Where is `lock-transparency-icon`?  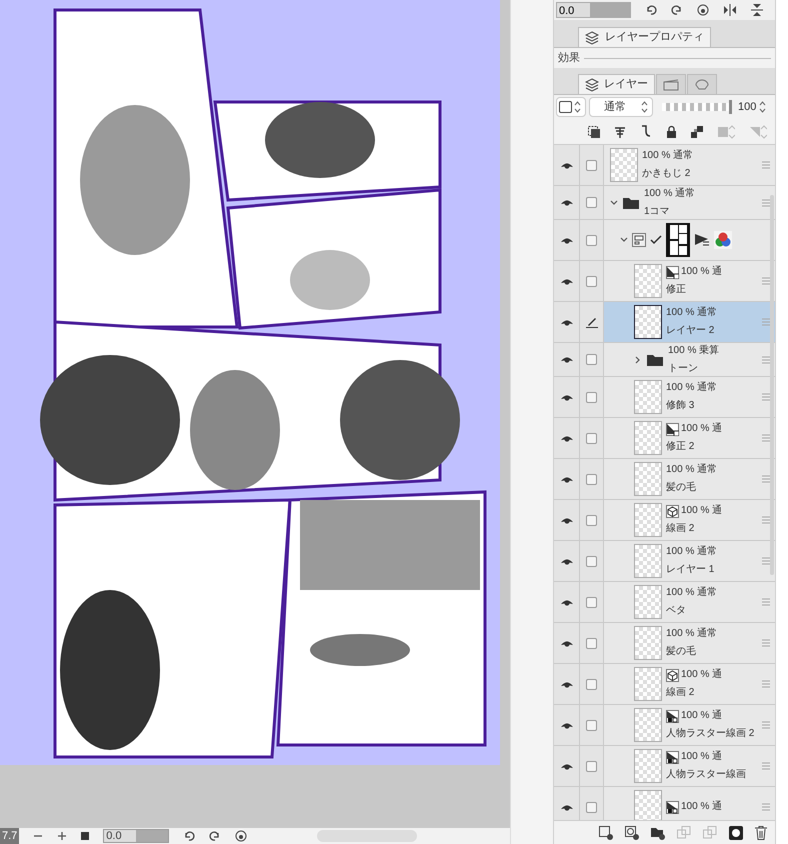 lock-transparency-icon is located at coordinates (697, 132).